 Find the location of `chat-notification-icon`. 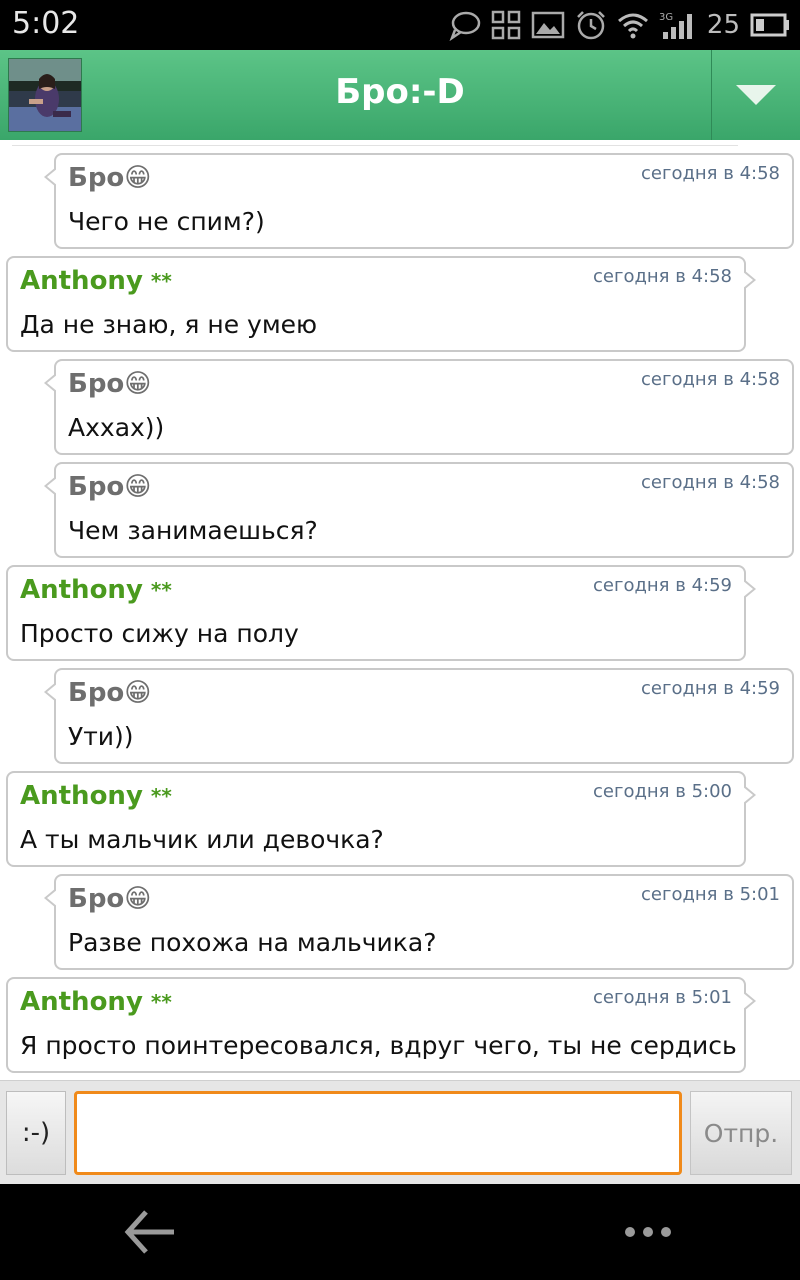

chat-notification-icon is located at coordinates (465, 26).